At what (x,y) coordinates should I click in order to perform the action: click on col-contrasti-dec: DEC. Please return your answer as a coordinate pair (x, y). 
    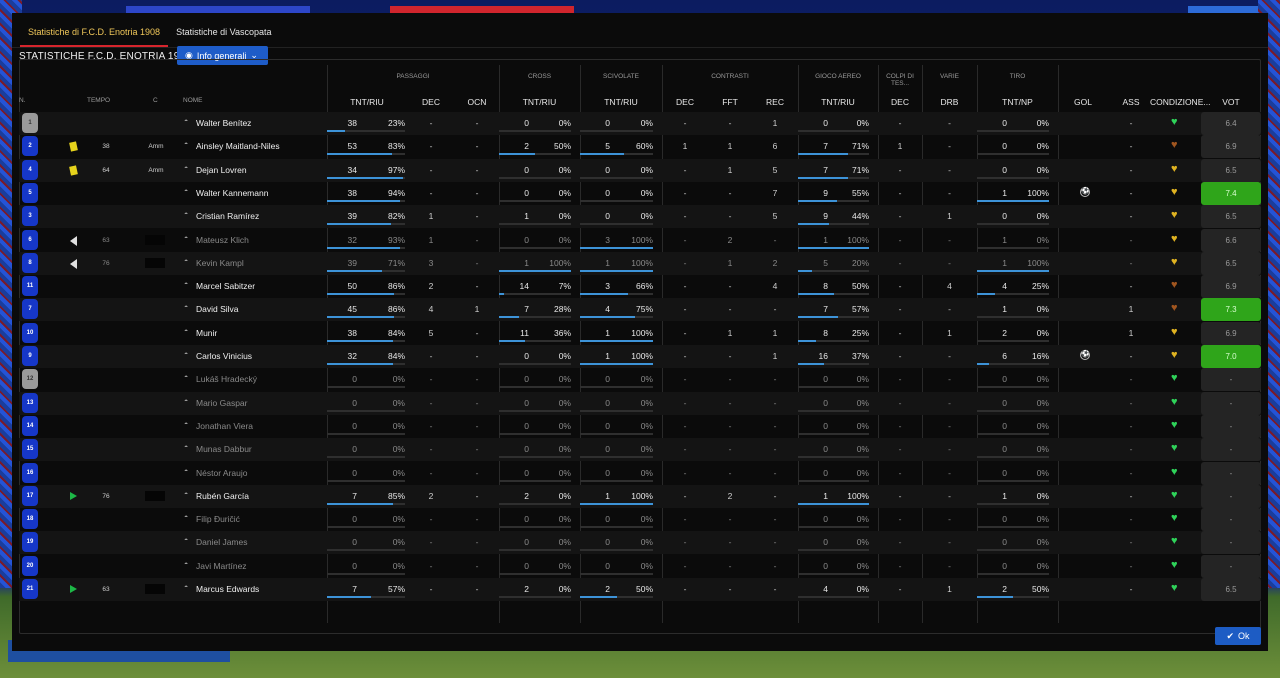
    Looking at the image, I should click on (685, 102).